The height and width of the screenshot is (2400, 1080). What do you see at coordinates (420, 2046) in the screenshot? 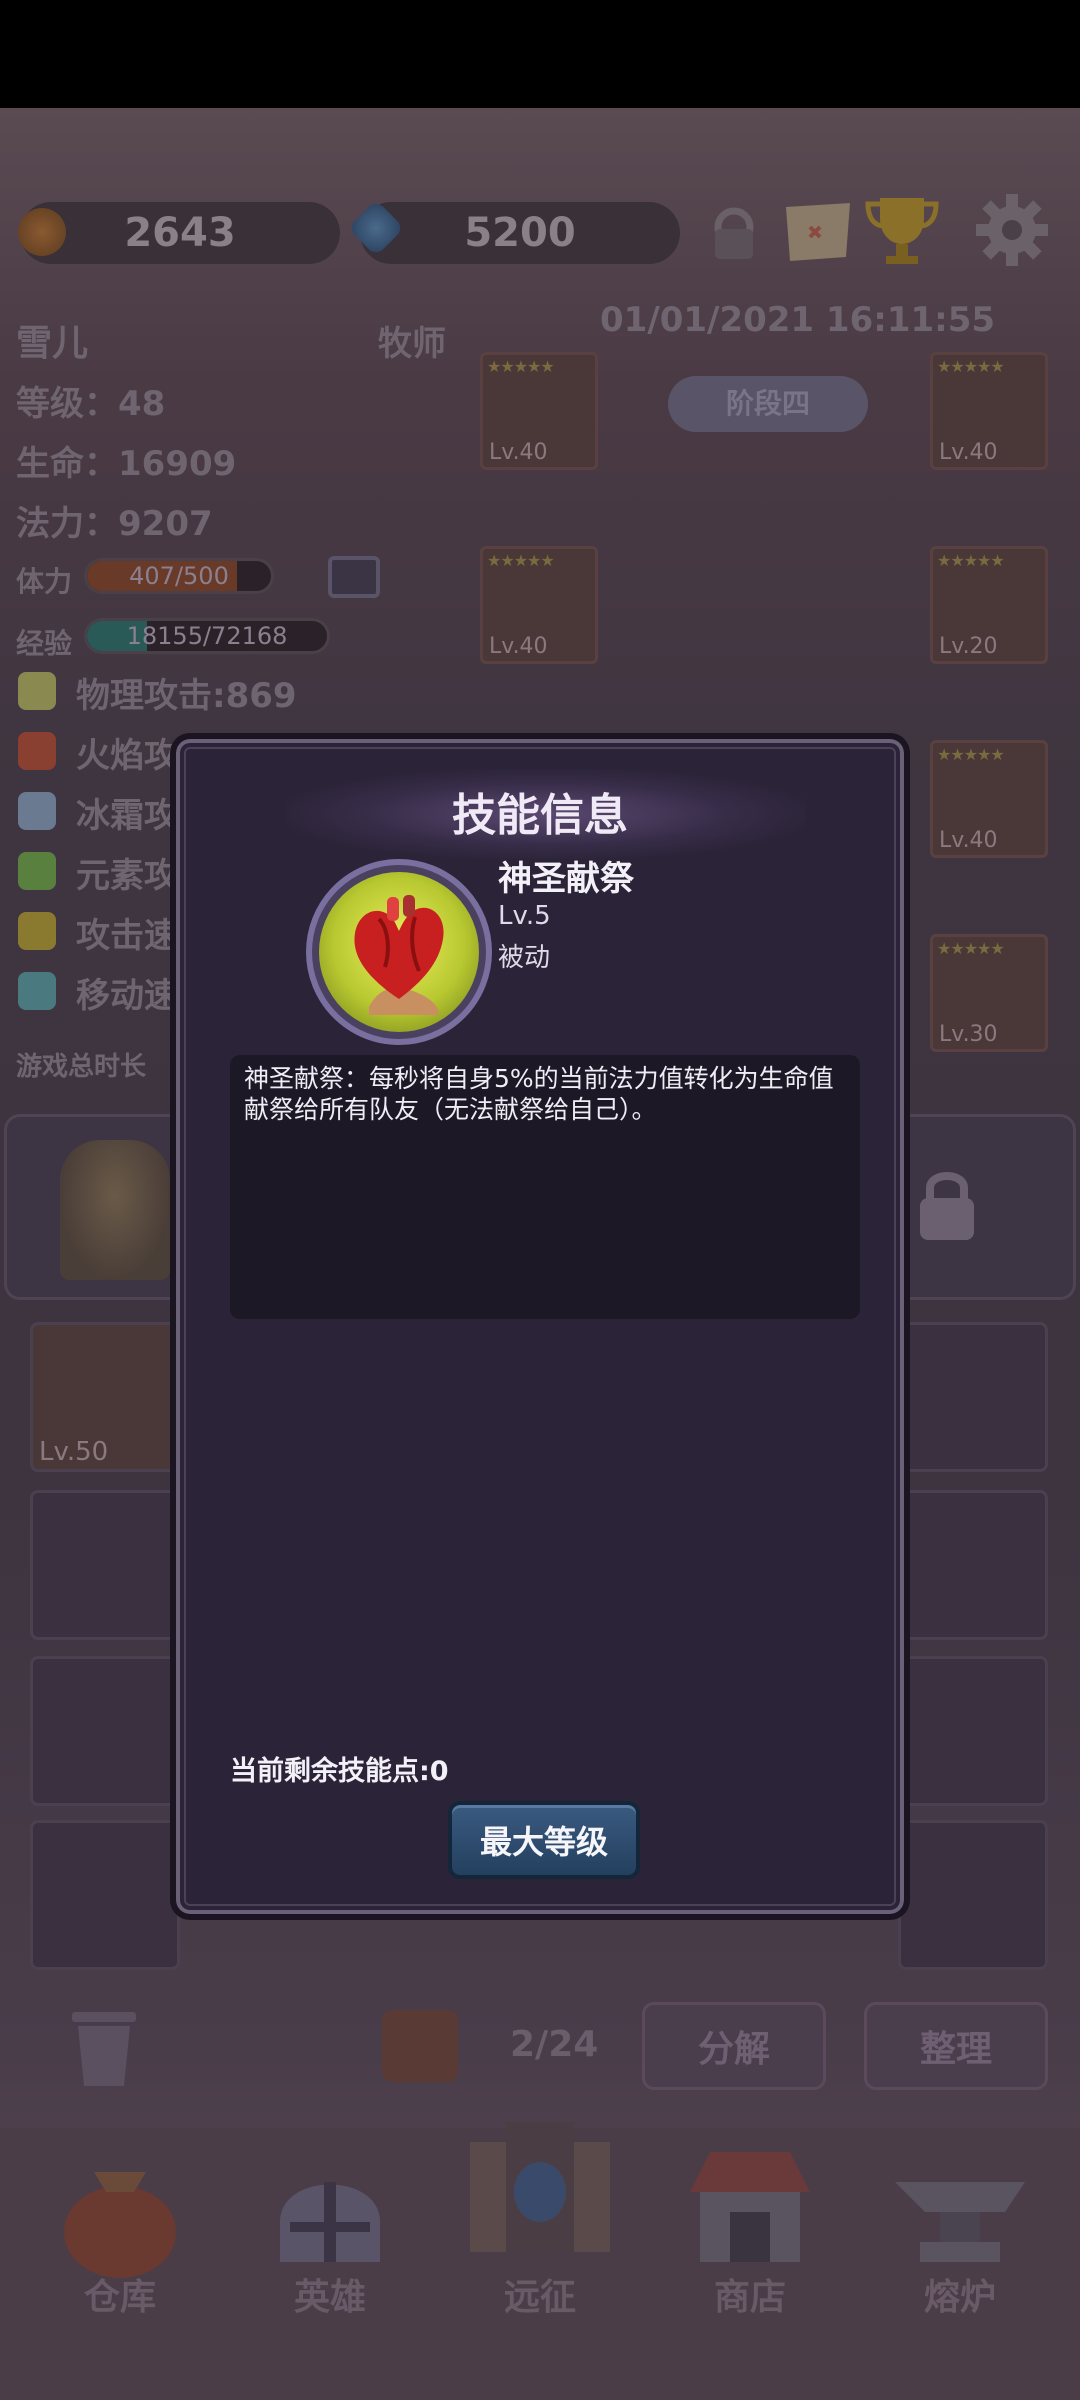
I see `chest-icon` at bounding box center [420, 2046].